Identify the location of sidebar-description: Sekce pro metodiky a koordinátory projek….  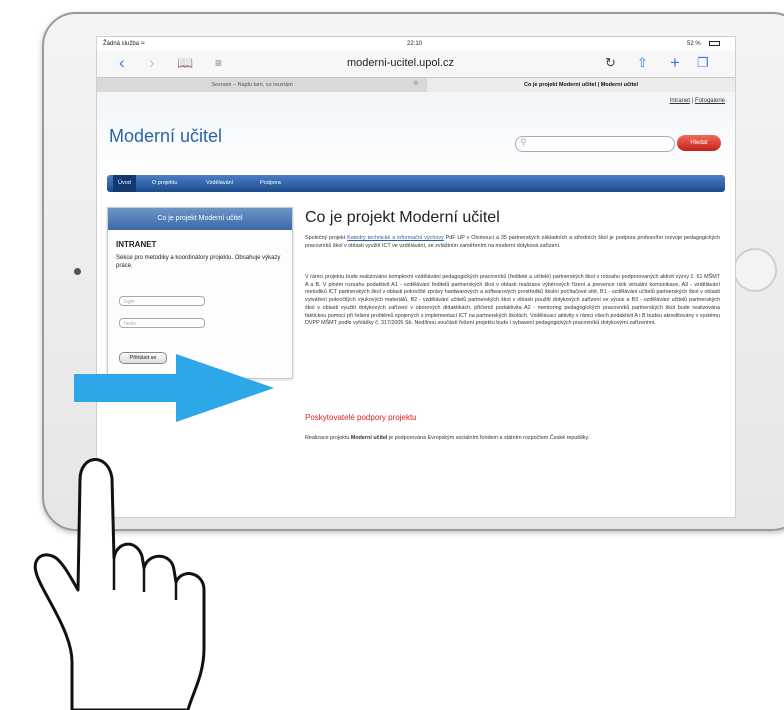
(198, 262).